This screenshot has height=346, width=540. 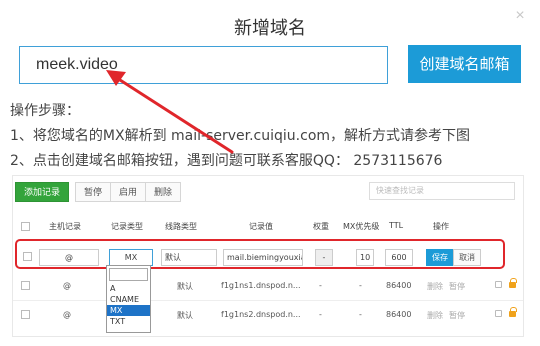 I want to click on weight-field: -, so click(x=324, y=257).